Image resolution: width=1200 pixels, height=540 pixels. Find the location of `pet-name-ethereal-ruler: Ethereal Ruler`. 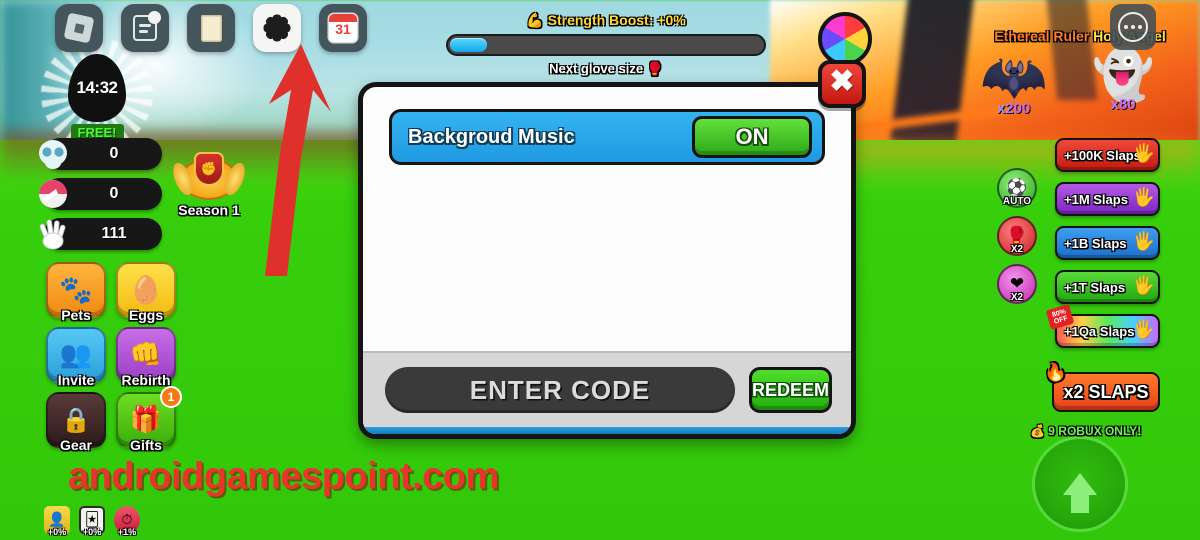

pet-name-ethereal-ruler: Ethereal Ruler is located at coordinates (1042, 36).